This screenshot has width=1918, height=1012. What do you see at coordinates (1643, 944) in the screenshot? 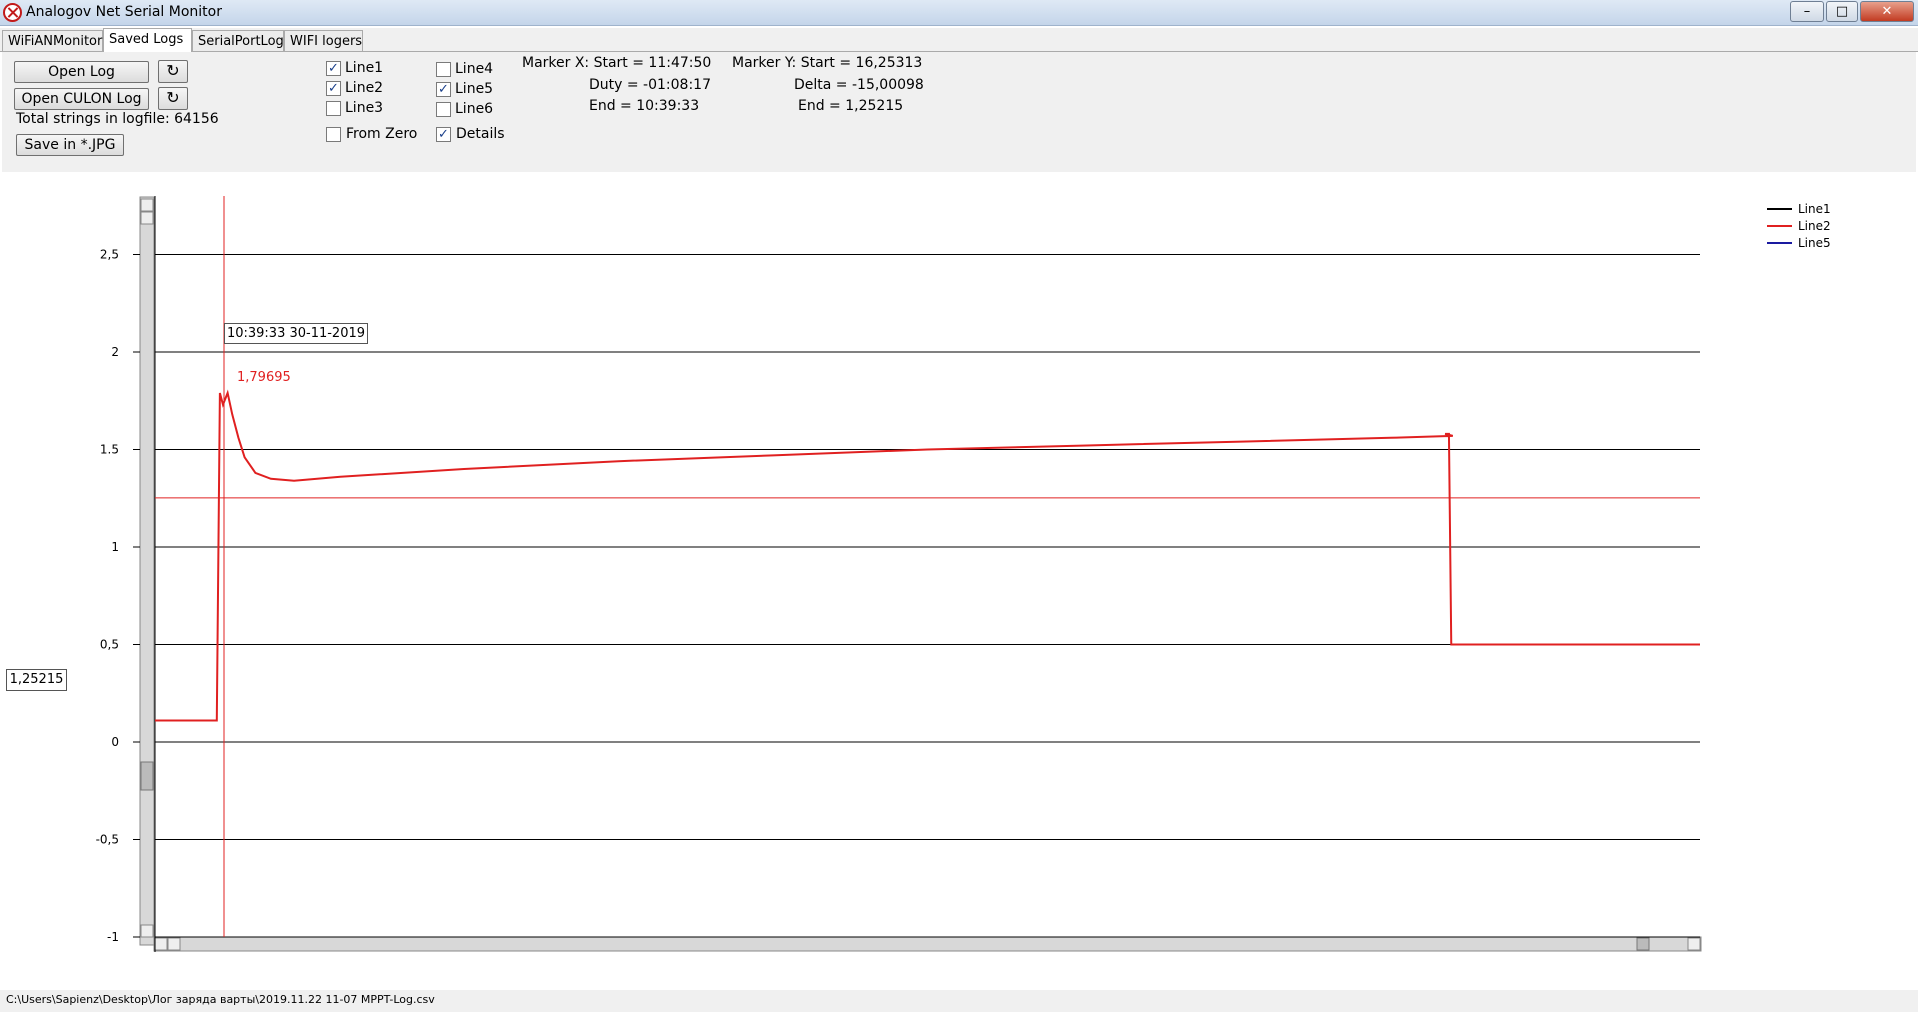
I see `horizontal-scroll-thumb` at bounding box center [1643, 944].